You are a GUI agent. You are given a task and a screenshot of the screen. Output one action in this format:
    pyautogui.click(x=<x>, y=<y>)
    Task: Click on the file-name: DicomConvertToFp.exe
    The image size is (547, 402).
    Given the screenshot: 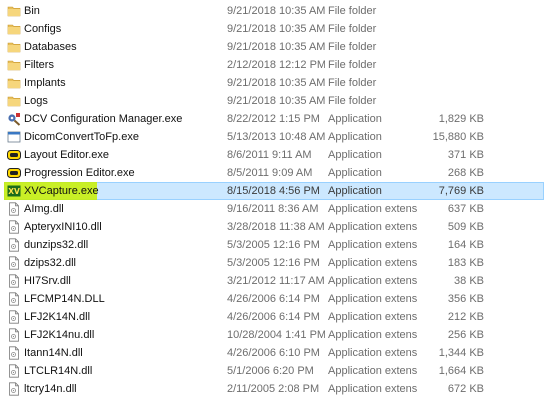 What is the action you would take?
    pyautogui.click(x=81, y=137)
    